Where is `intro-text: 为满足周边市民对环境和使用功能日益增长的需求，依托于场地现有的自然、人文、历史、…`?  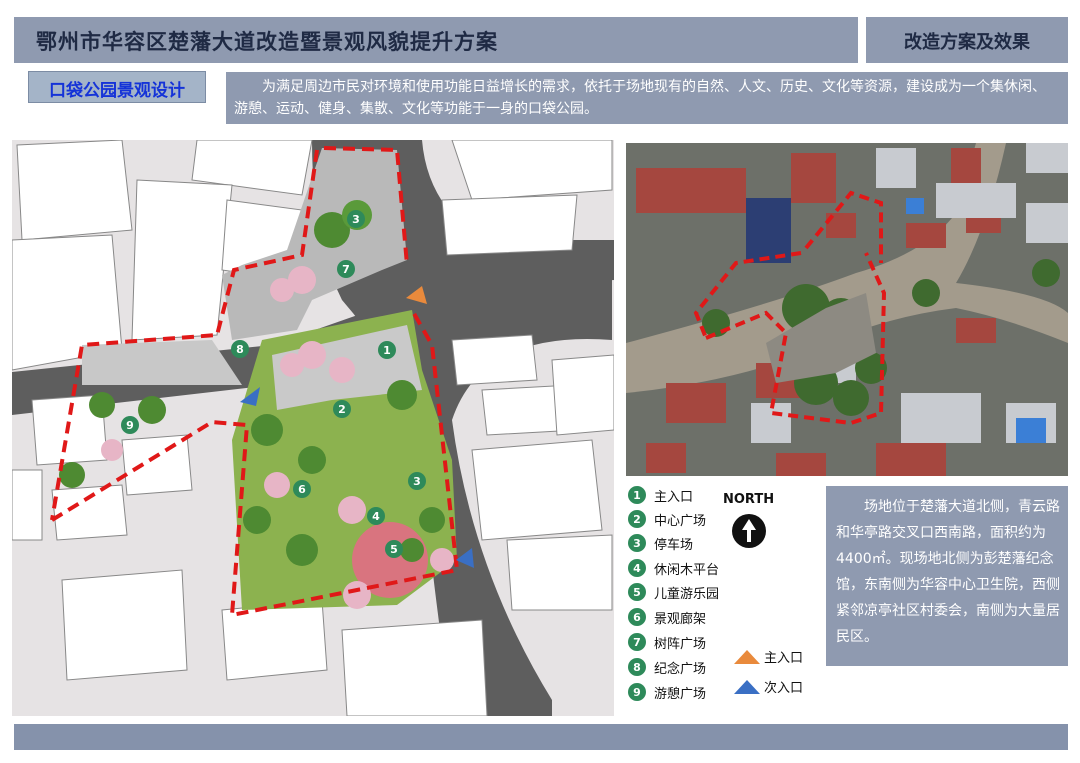
intro-text: 为满足周边市民对环境和使用功能日益增长的需求，依托于场地现有的自然、人文、历史、… is located at coordinates (640, 98).